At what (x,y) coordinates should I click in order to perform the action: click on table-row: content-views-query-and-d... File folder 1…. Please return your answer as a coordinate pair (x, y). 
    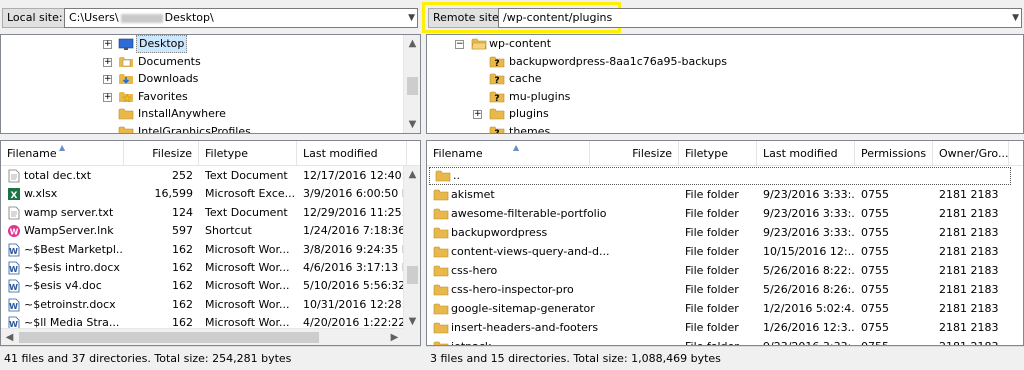
    Looking at the image, I should click on (725, 252).